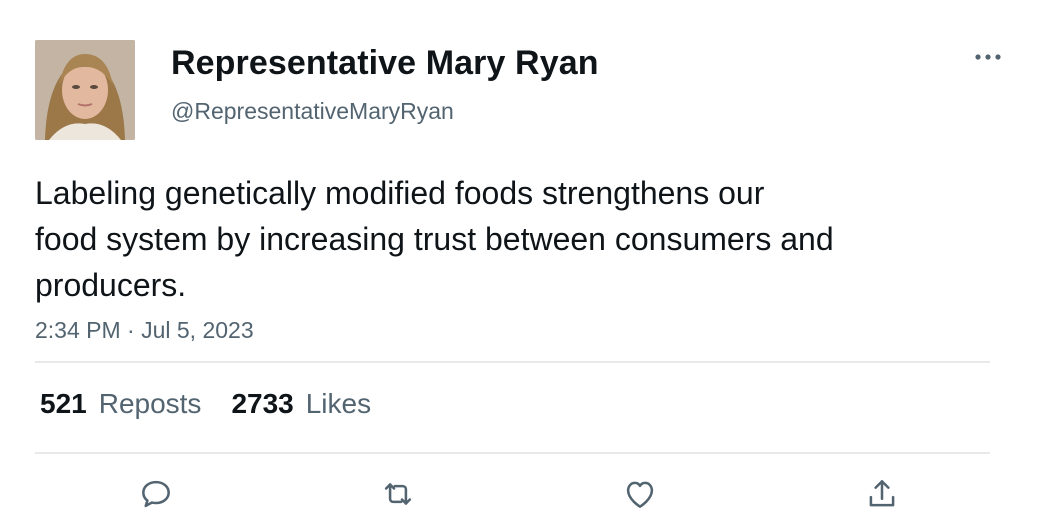  I want to click on like-button, so click(640, 494).